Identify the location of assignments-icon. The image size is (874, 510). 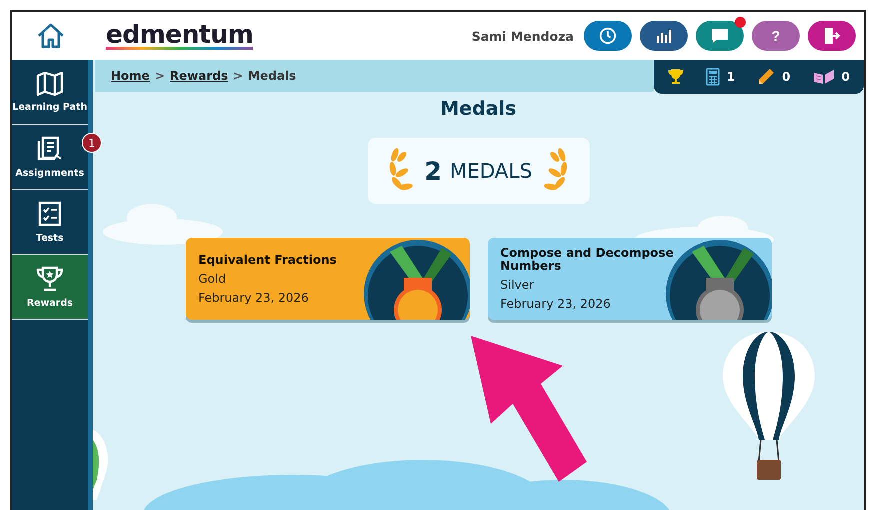
(50, 149).